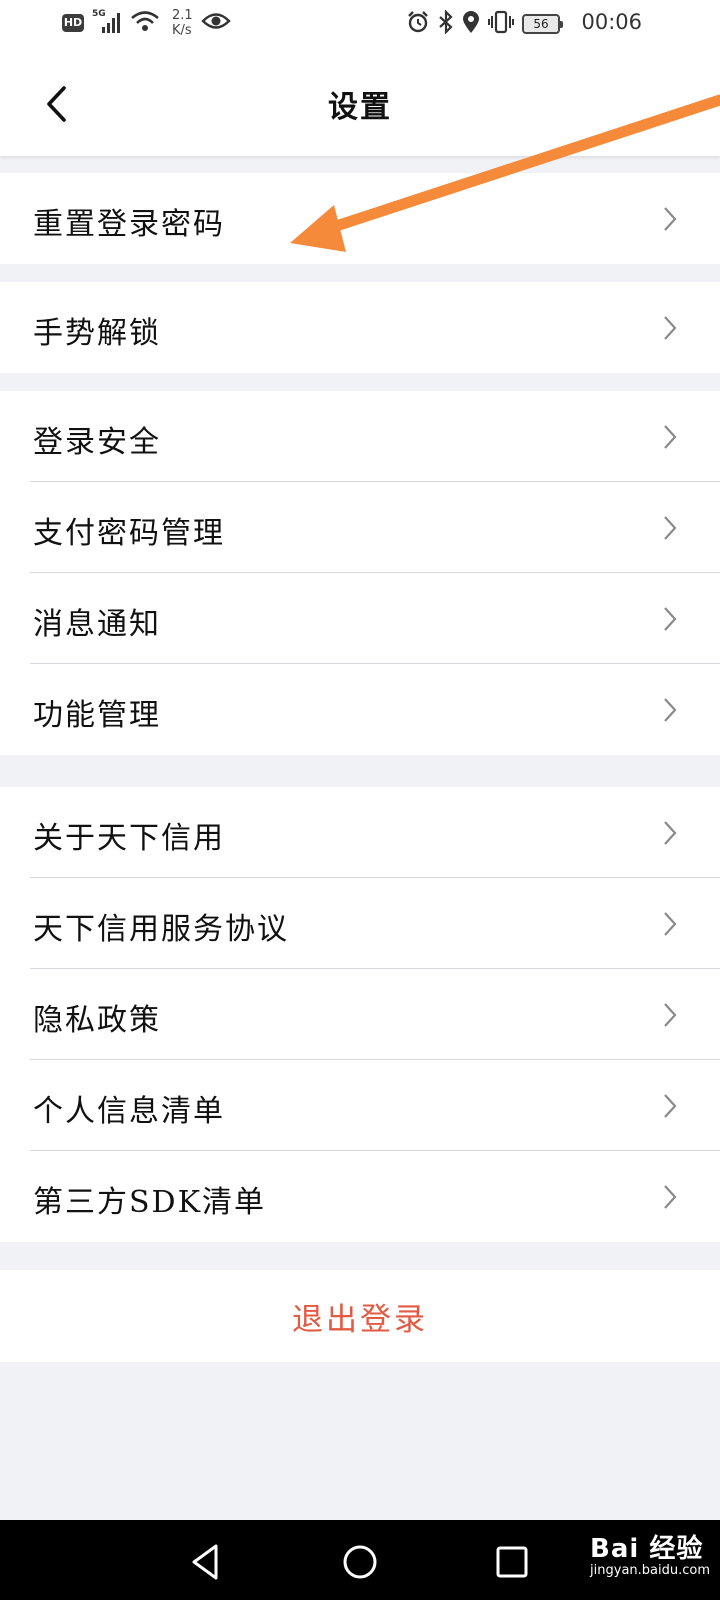 This screenshot has height=1600, width=720. What do you see at coordinates (97, 624) in the screenshot?
I see `setting-label: 消息通知` at bounding box center [97, 624].